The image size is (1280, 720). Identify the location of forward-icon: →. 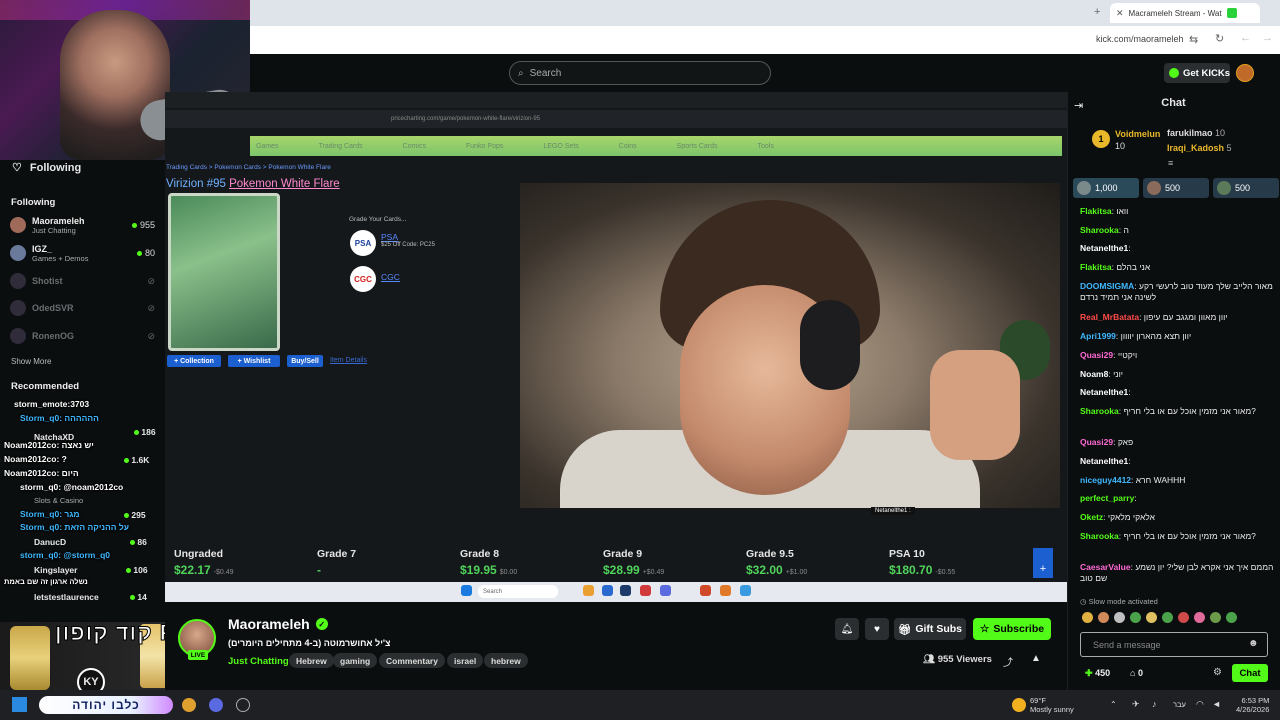
(1267, 38).